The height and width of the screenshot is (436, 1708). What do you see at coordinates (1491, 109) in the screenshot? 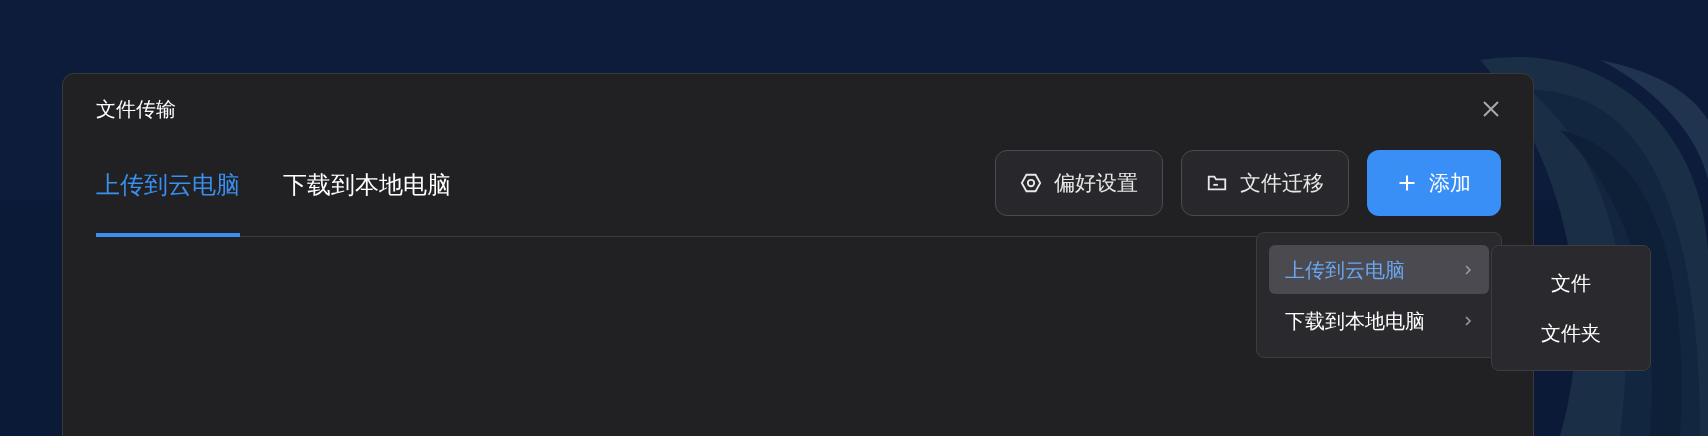
I see `close-icon` at bounding box center [1491, 109].